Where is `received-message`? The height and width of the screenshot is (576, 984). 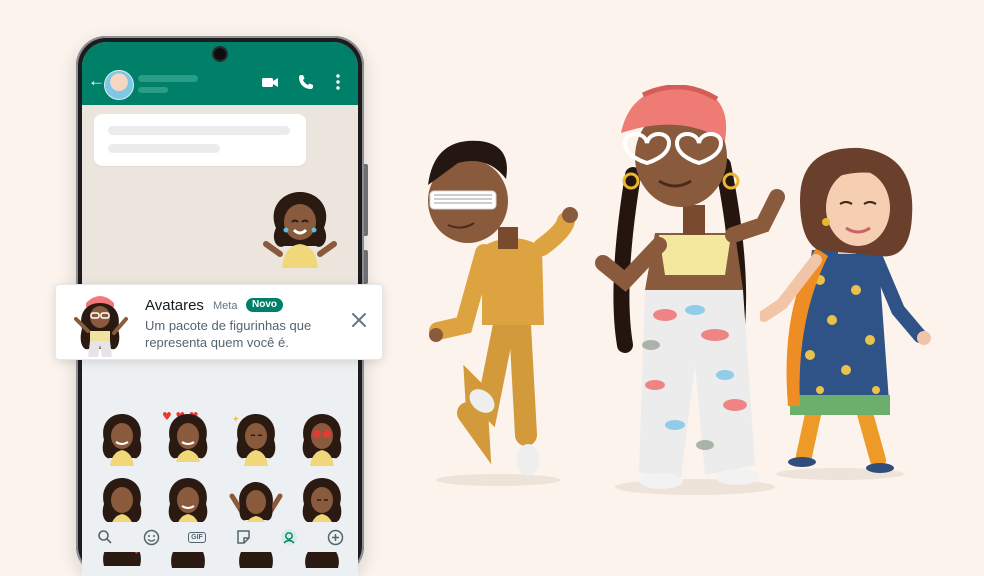 received-message is located at coordinates (200, 140).